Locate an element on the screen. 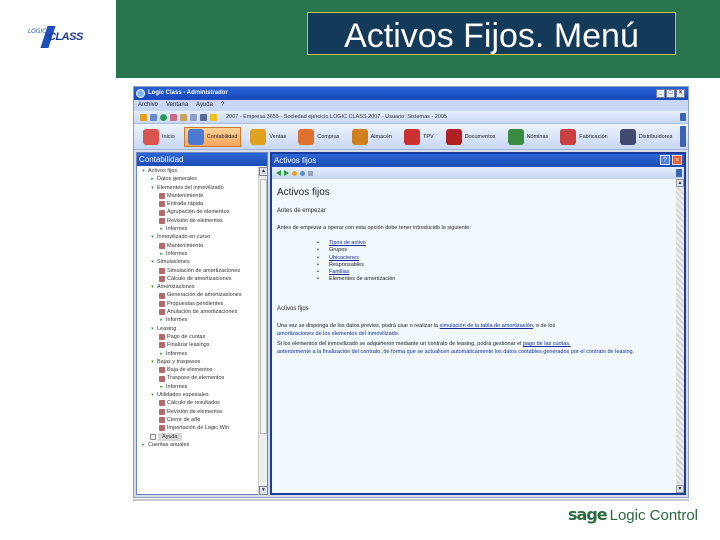 The image size is (720, 540). module-documentos: Documentos is located at coordinates (471, 137).